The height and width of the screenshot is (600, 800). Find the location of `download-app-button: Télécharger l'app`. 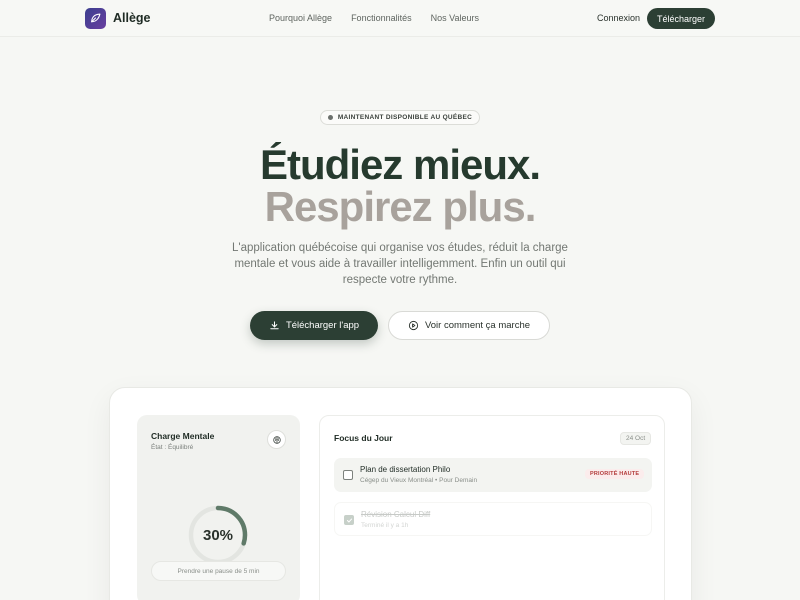

download-app-button: Télécharger l'app is located at coordinates (314, 325).